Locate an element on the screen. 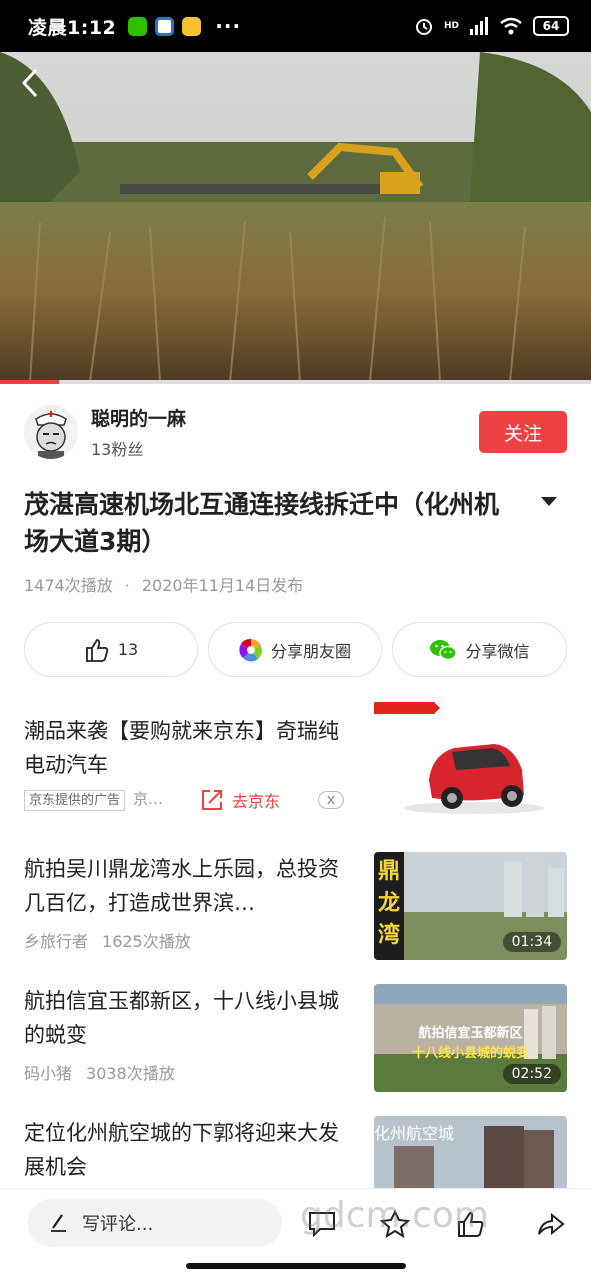  publish-date: 2020年11月14日发布 is located at coordinates (222, 585).